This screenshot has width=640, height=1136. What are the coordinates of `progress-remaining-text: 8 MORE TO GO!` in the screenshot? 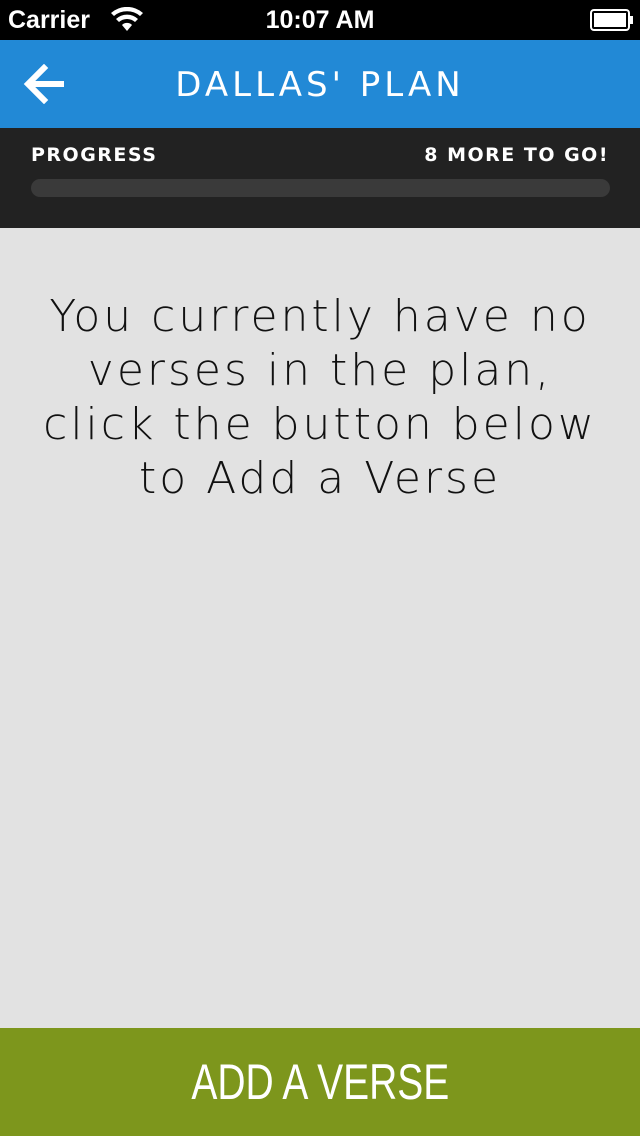 It's located at (516, 155).